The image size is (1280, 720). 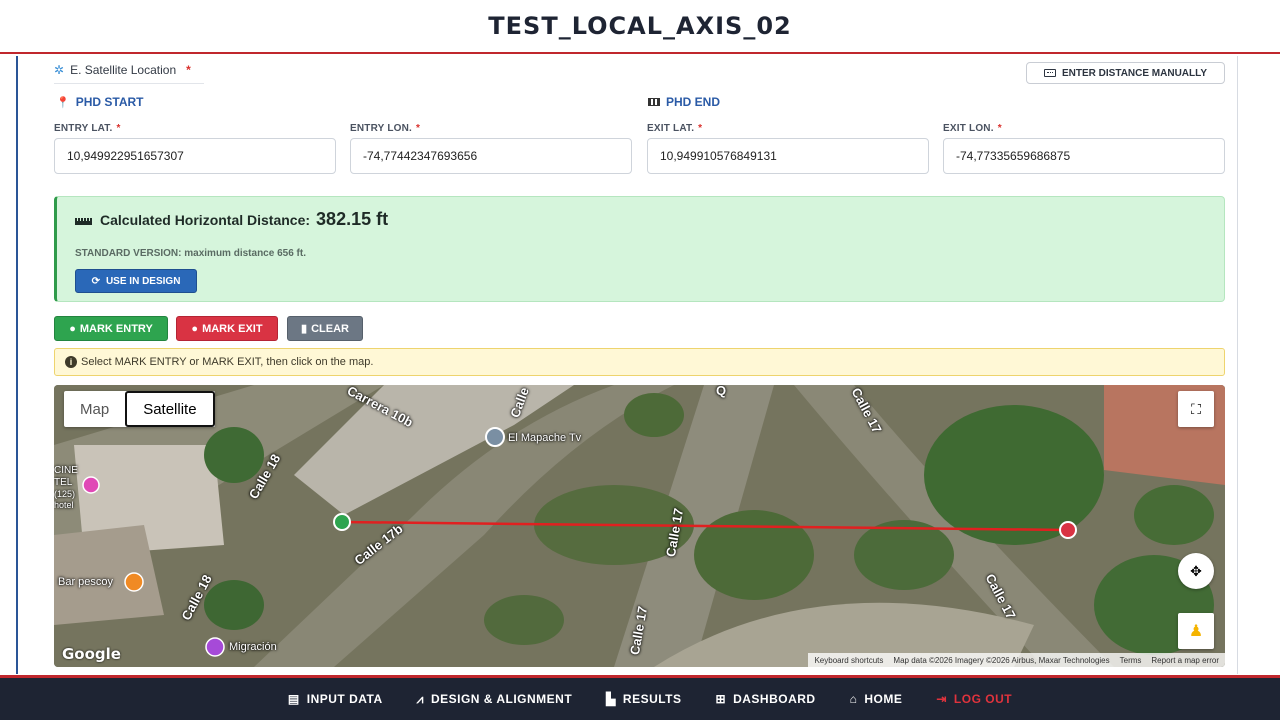 What do you see at coordinates (853, 699) in the screenshot?
I see `home-icon: ⌂` at bounding box center [853, 699].